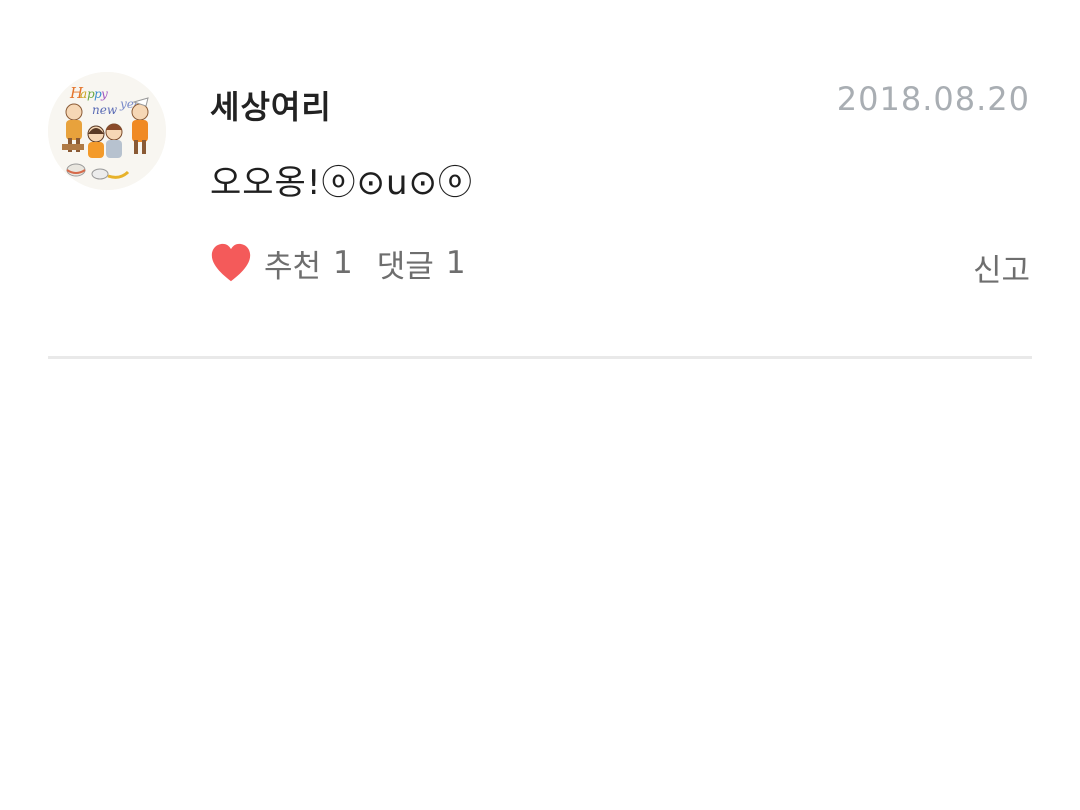 The width and height of the screenshot is (1080, 810). Describe the element at coordinates (1001, 267) in the screenshot. I see `report-button: 신고` at that location.